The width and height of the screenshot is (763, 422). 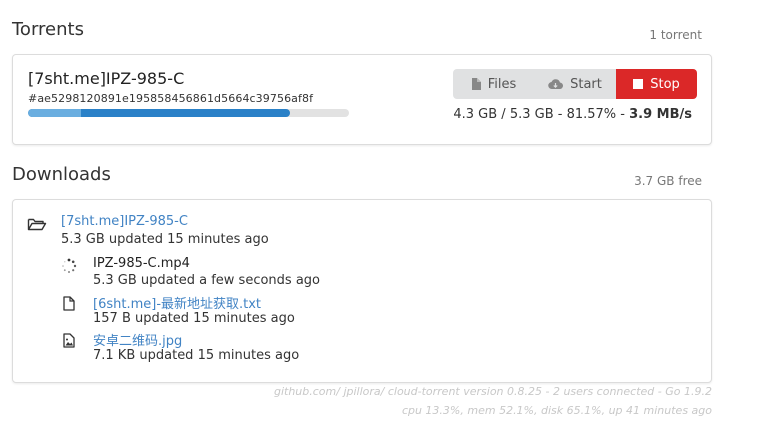 I want to click on torrent-name: [7sht.me]IPZ-985-C, so click(x=106, y=78).